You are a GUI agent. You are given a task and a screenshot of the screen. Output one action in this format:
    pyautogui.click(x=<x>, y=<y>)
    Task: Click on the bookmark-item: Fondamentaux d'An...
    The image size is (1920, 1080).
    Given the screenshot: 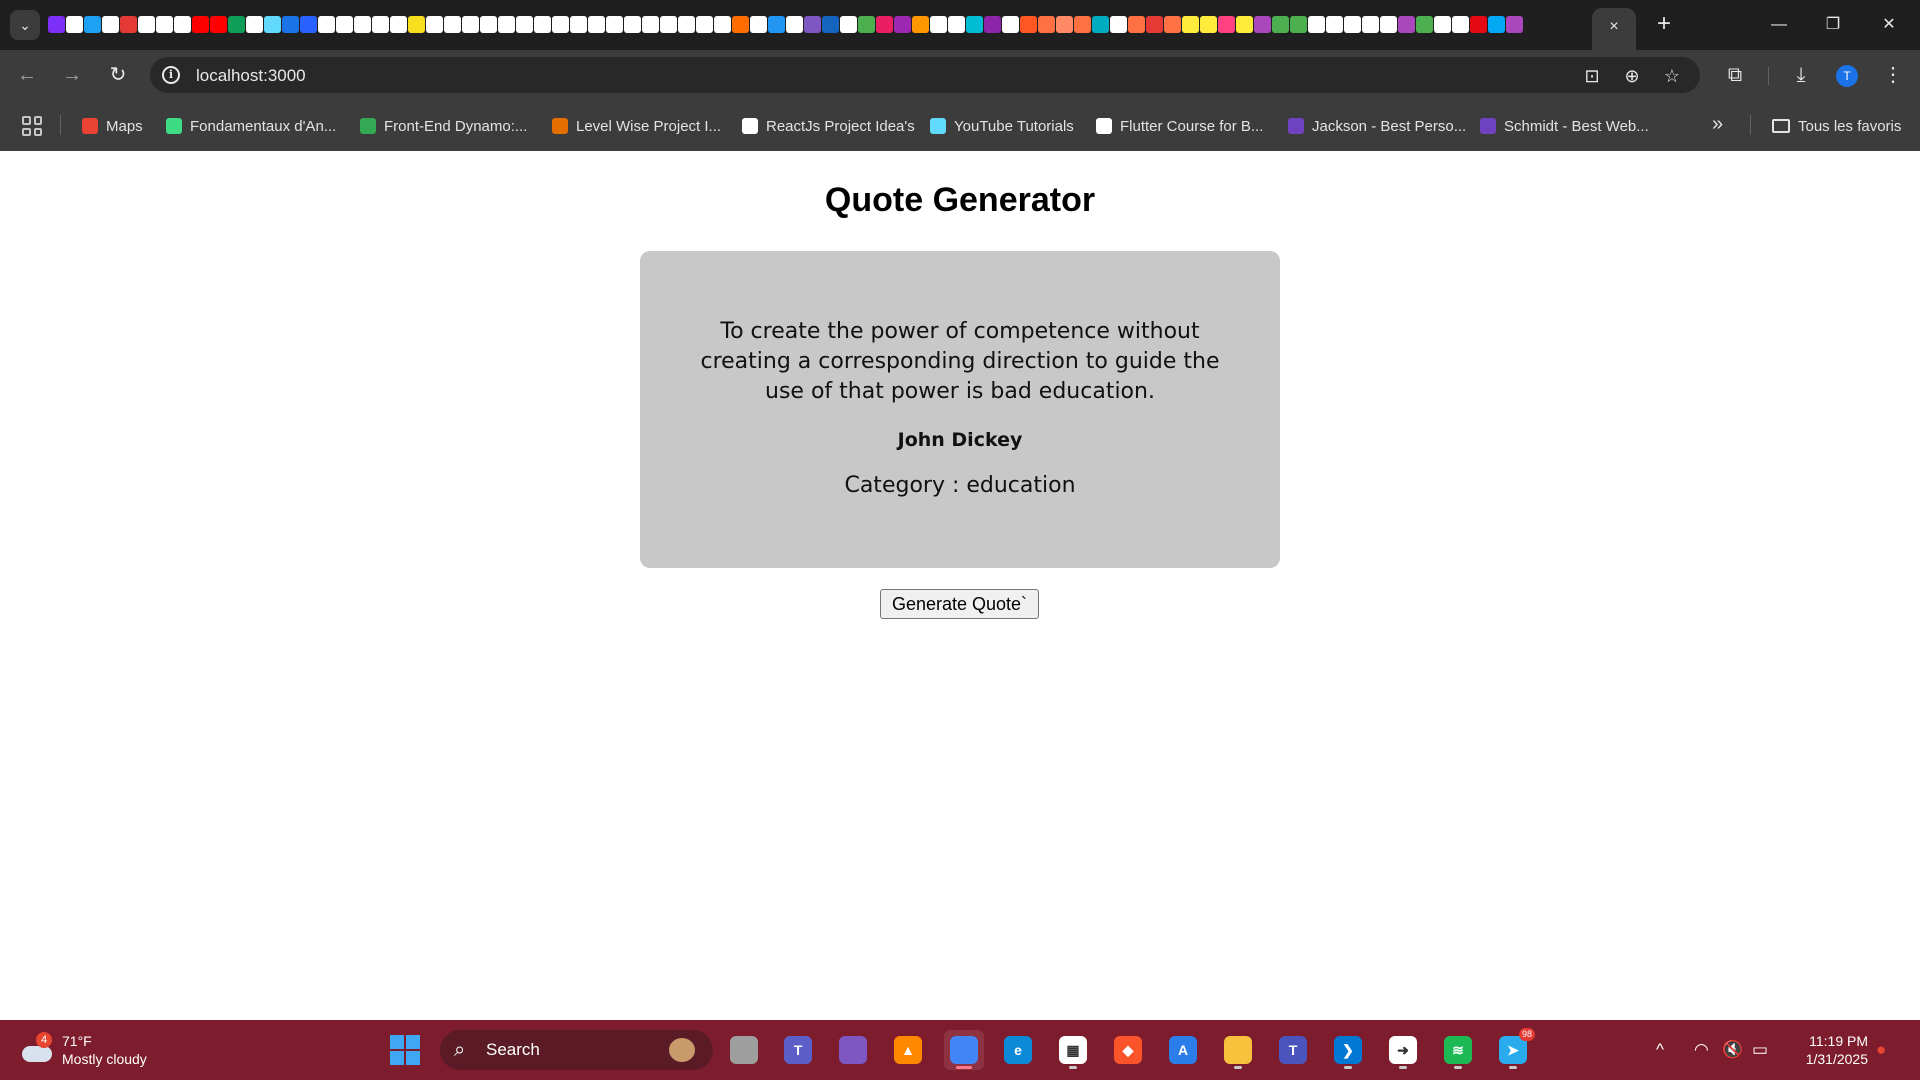 What is the action you would take?
    pyautogui.click(x=251, y=126)
    